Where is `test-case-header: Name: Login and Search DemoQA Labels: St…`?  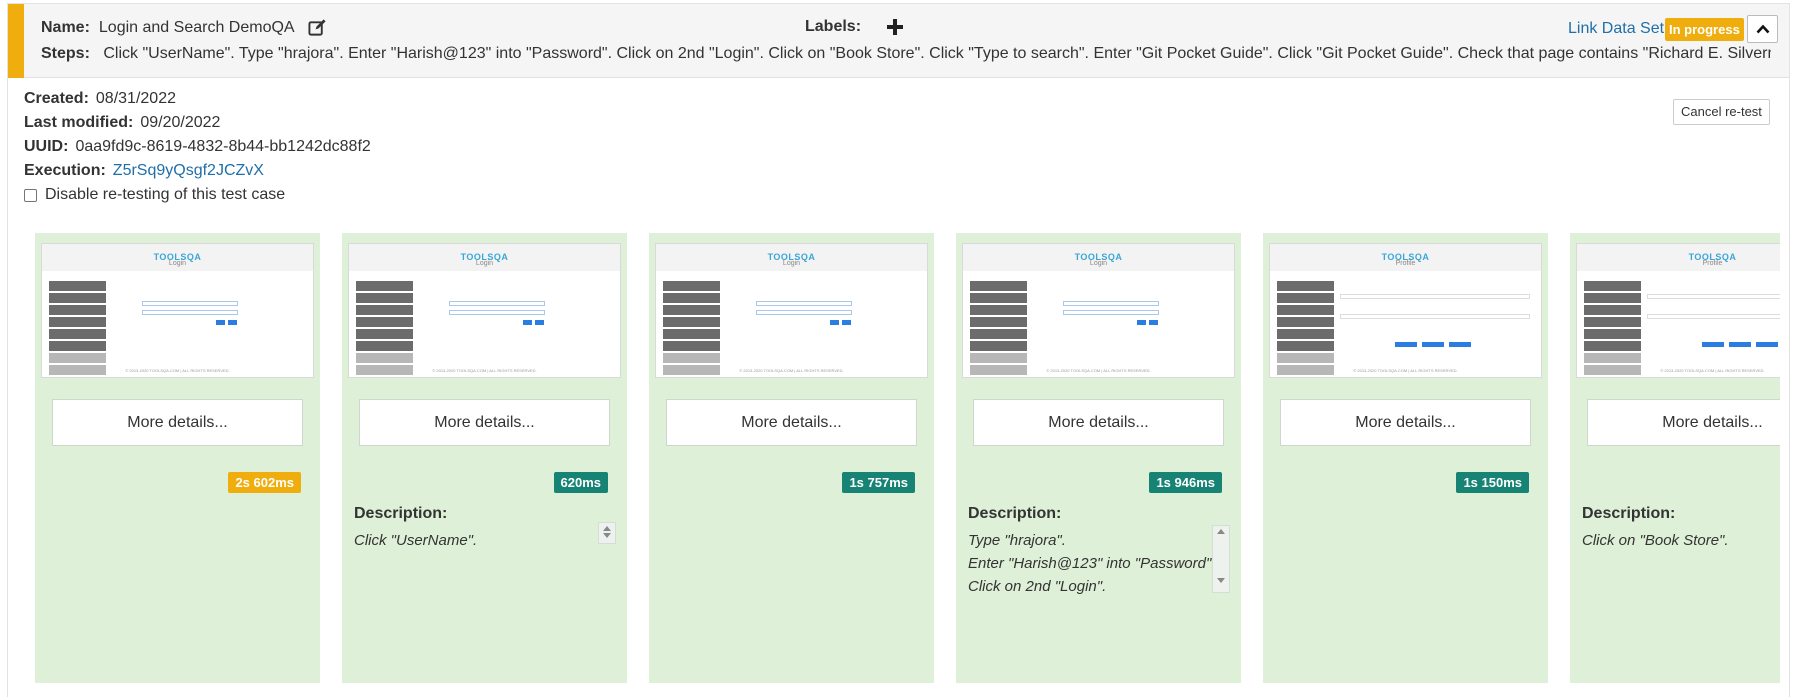
test-case-header: Name: Login and Search DemoQA Labels: St… is located at coordinates (898, 41).